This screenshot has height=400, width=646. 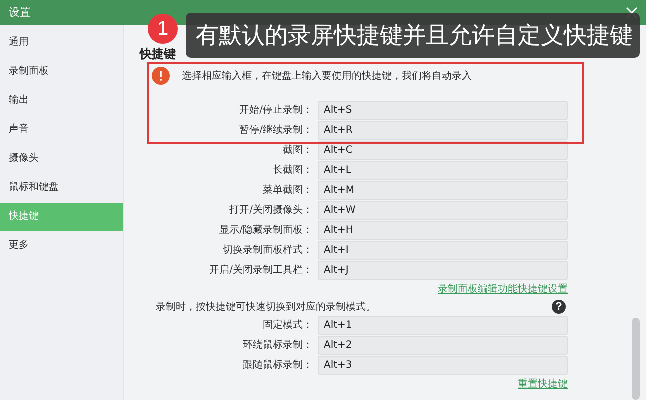 What do you see at coordinates (443, 230) in the screenshot?
I see `shortcut-field: Alt+H` at bounding box center [443, 230].